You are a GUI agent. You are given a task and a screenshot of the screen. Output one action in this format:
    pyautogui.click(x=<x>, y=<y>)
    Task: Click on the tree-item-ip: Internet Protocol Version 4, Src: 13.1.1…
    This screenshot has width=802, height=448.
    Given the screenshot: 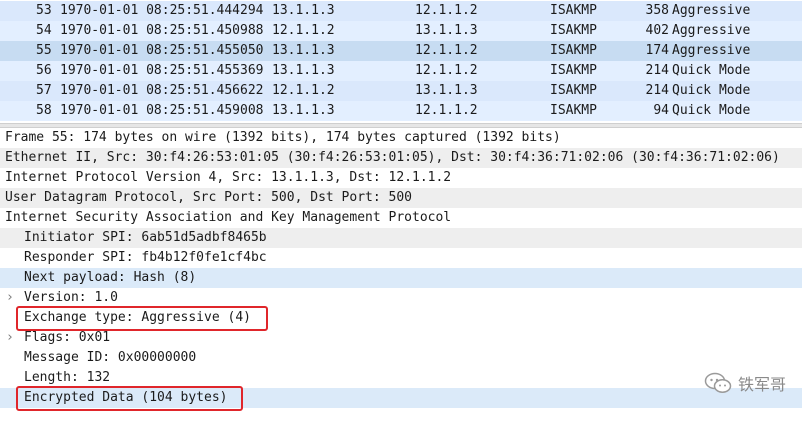 What is the action you would take?
    pyautogui.click(x=401, y=178)
    